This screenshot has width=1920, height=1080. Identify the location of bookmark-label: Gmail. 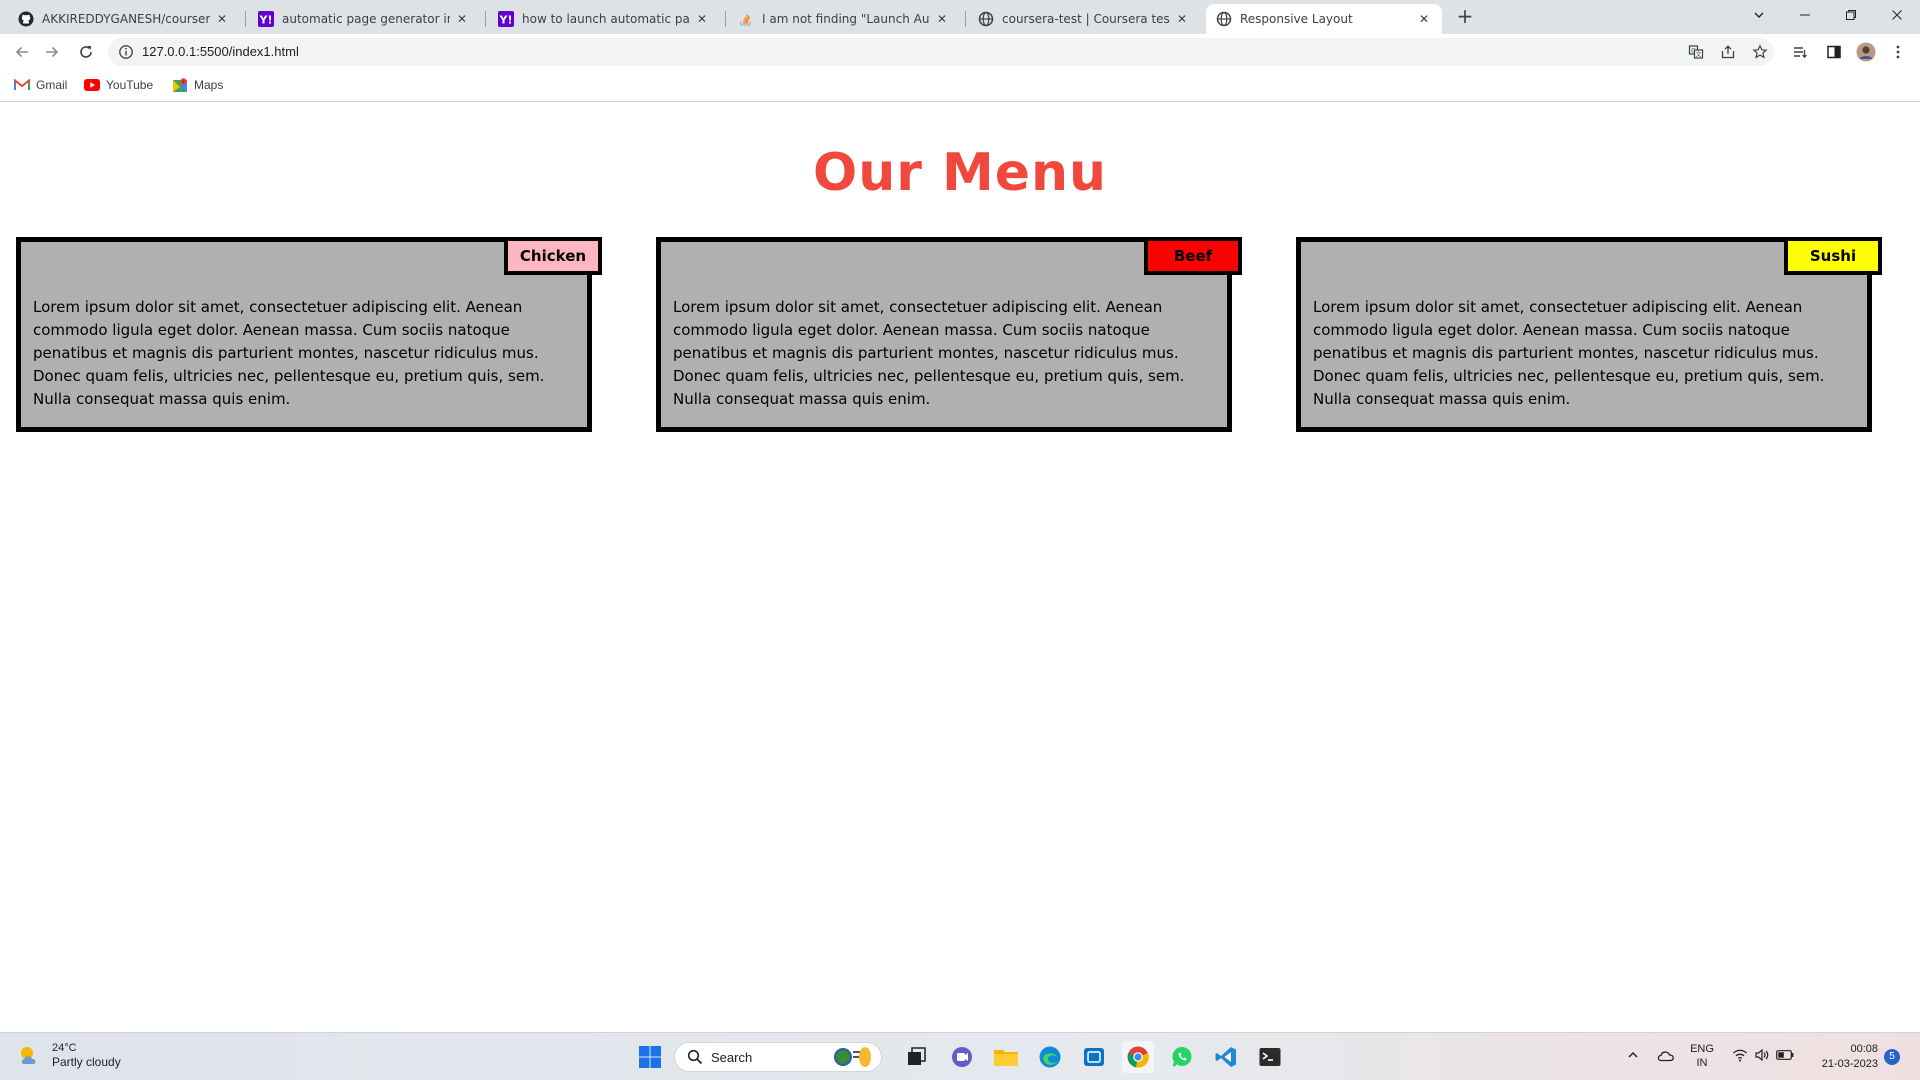
(52, 85).